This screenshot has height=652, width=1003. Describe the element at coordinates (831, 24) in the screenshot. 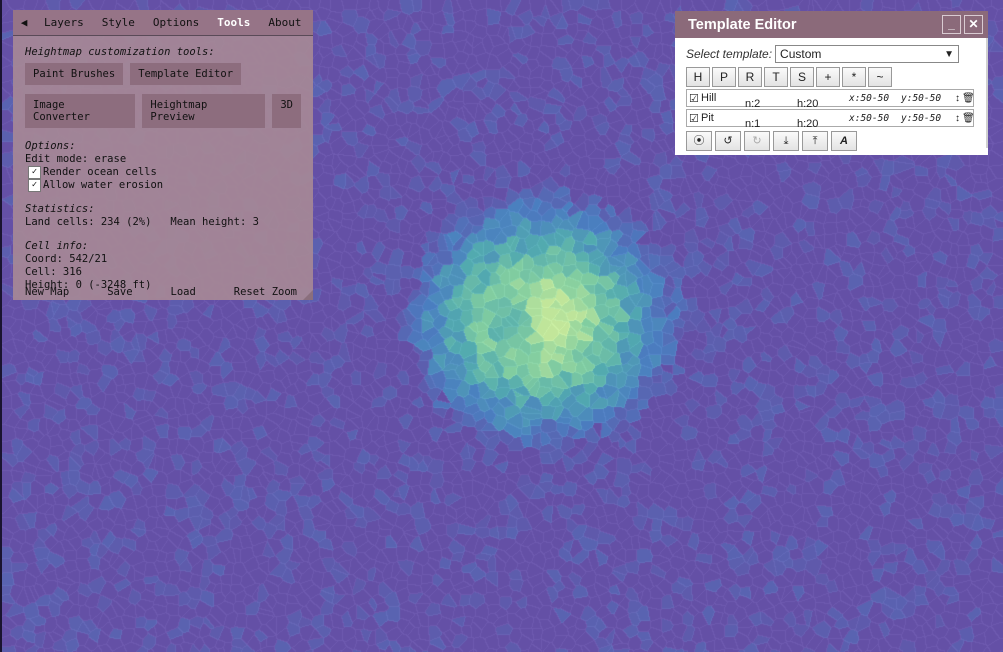

I see `dialog-titlebar: Template Editor _ ✕` at that location.